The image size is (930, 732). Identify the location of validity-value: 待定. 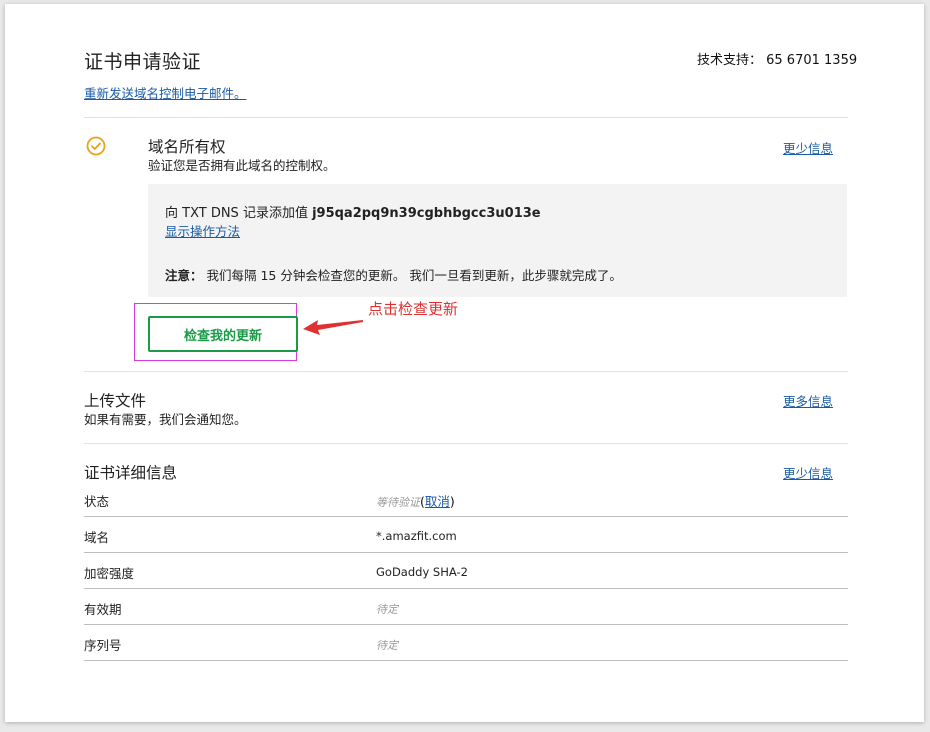
(387, 609).